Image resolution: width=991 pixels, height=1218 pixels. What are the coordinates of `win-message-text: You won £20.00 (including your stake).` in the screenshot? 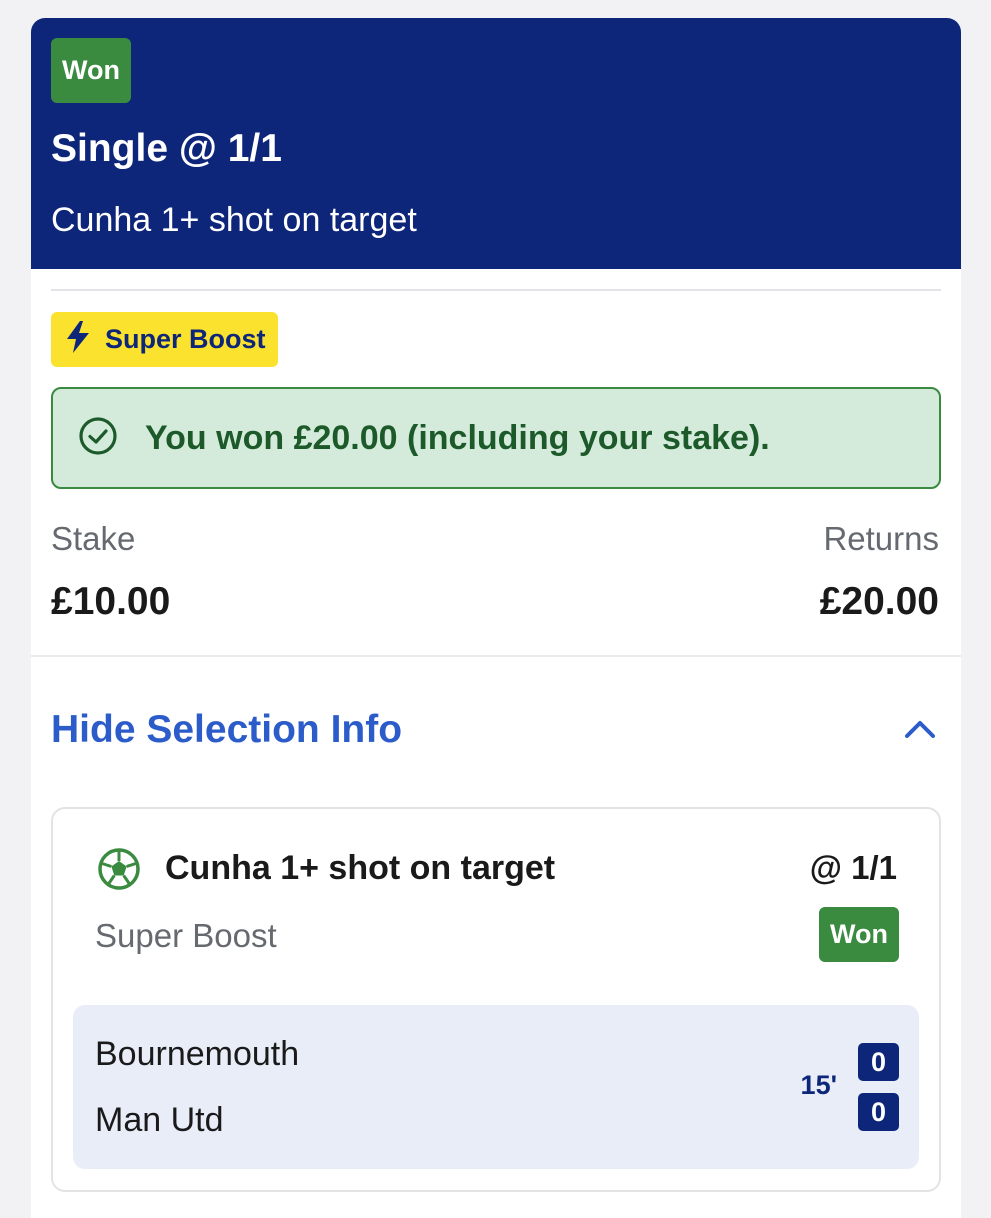 It's located at (457, 437).